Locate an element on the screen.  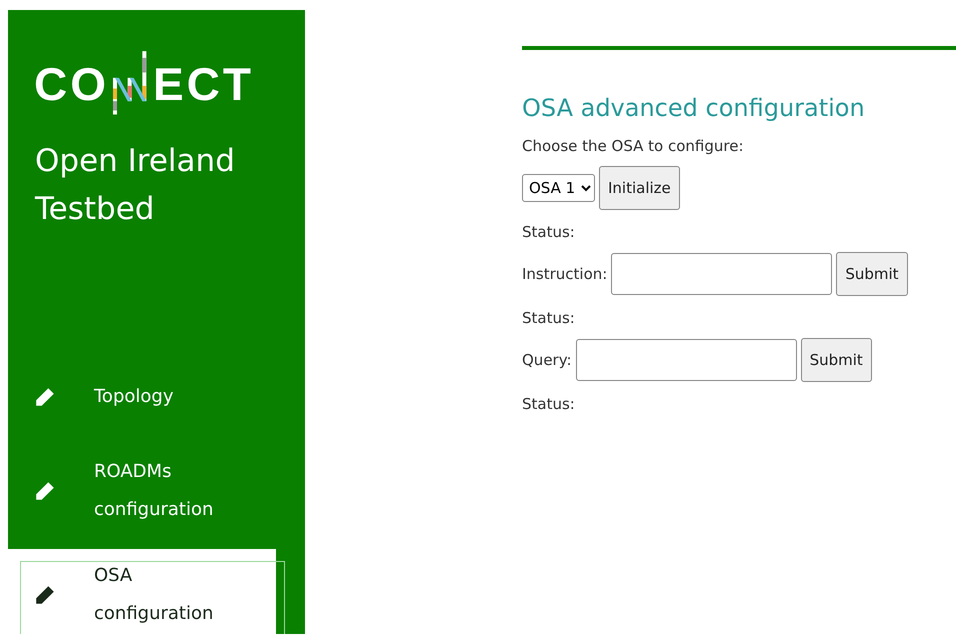
logo-text: ECT is located at coordinates (203, 83).